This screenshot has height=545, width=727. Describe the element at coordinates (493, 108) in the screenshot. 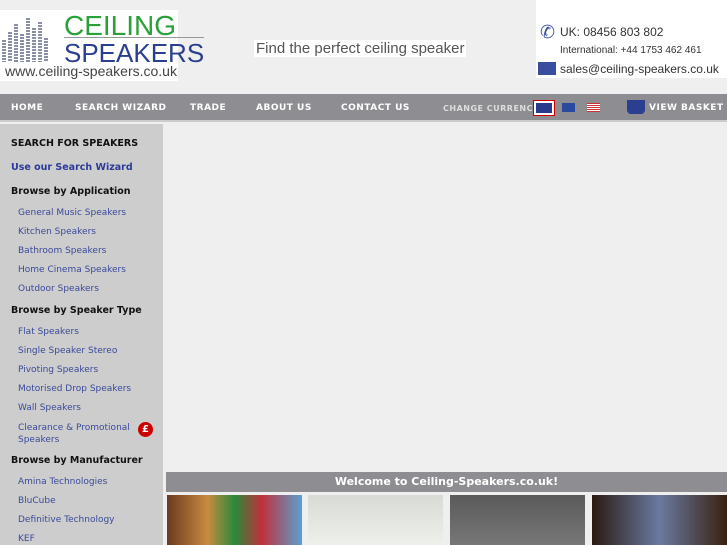

I see `currency-label: CHANGE CURRENCY:` at that location.